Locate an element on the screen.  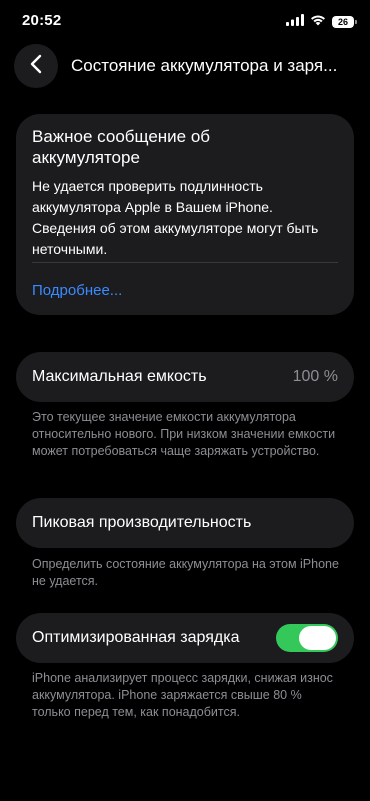
toggle-knob is located at coordinates (317, 638).